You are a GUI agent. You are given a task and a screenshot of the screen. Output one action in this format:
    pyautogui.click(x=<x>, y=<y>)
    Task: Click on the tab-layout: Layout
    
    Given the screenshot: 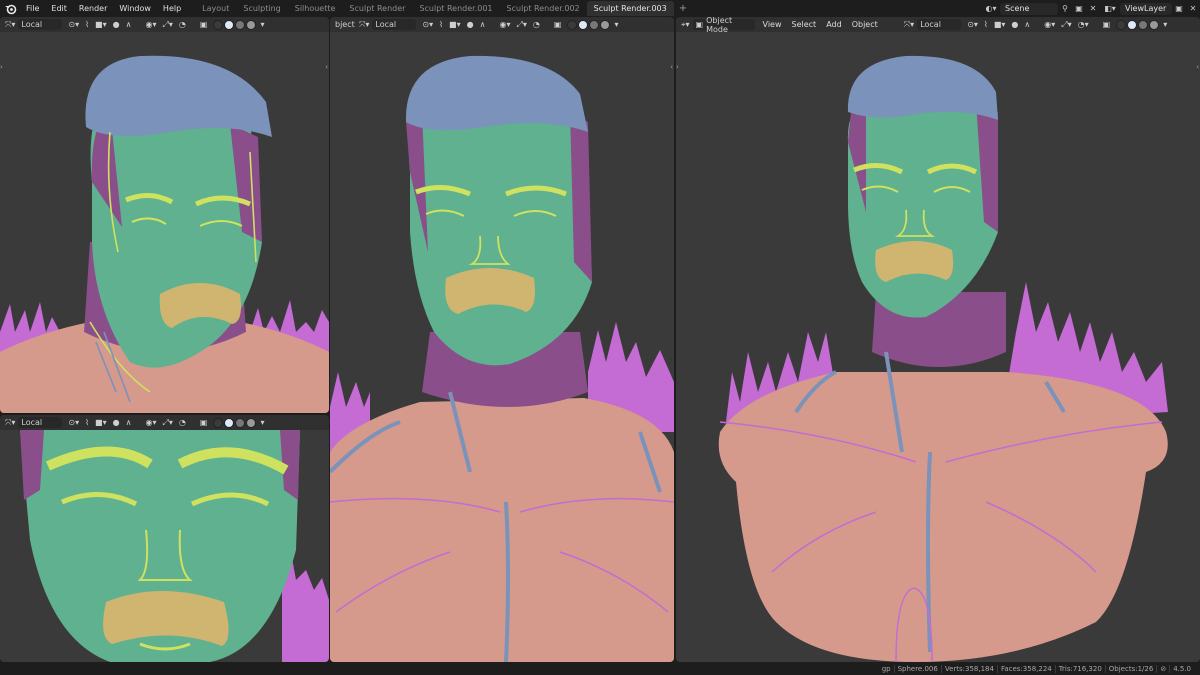 What is the action you would take?
    pyautogui.click(x=215, y=8)
    